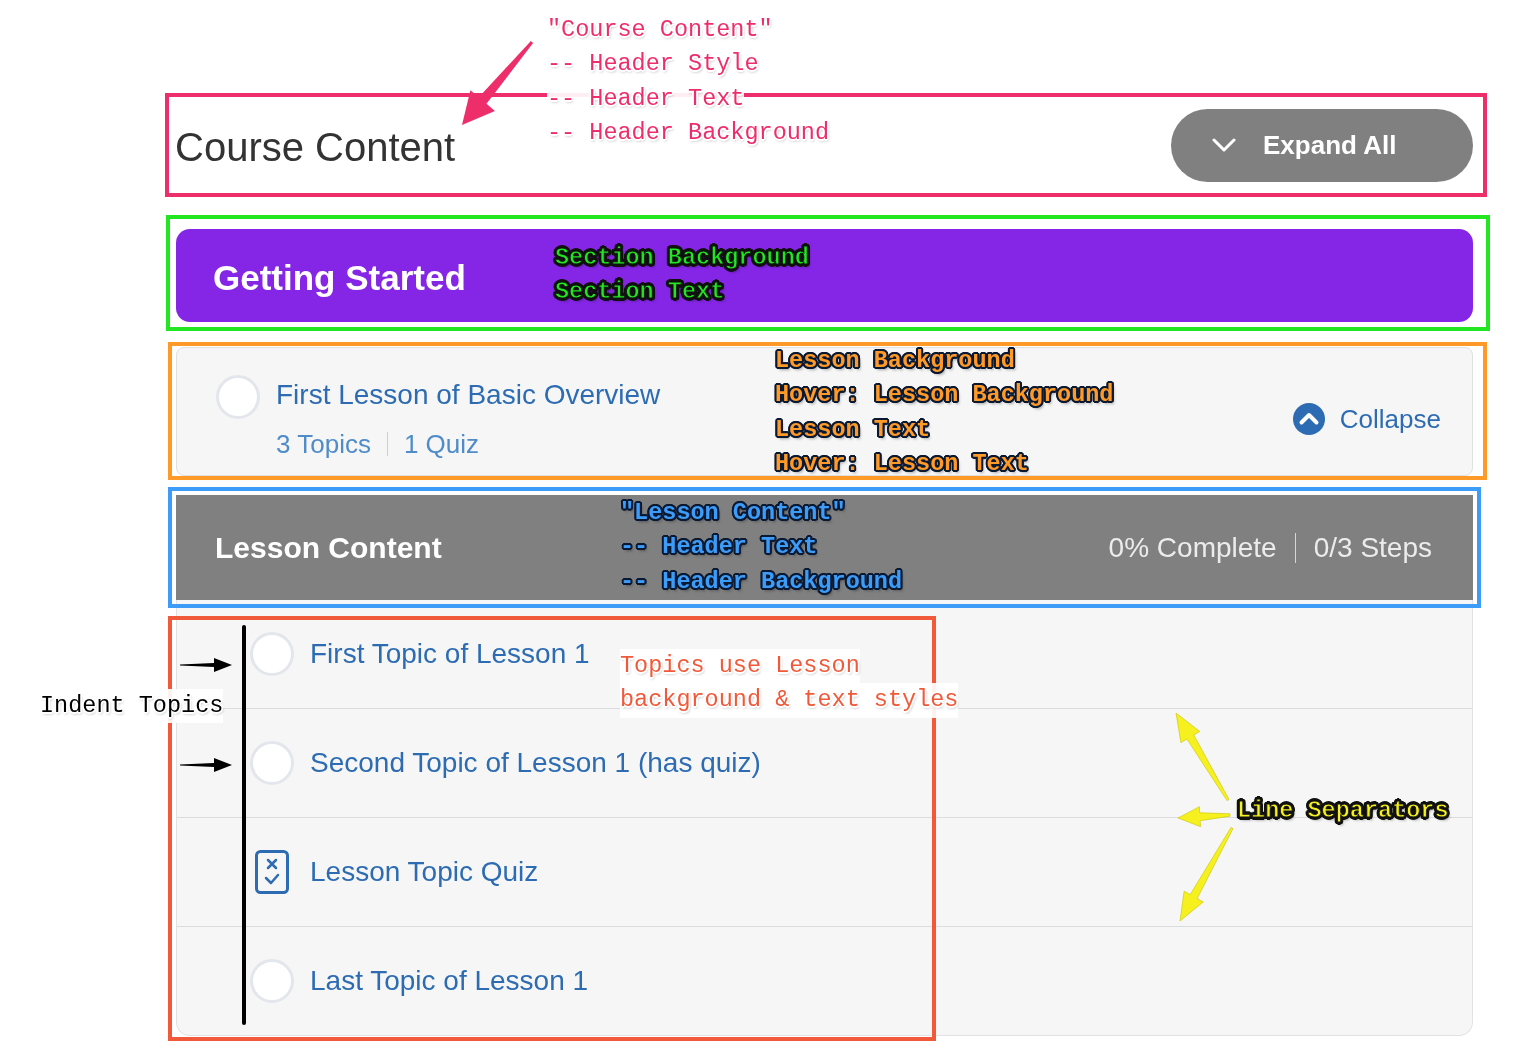 The height and width of the screenshot is (1054, 1536). What do you see at coordinates (1343, 811) in the screenshot?
I see `annotation-text: Line Separators` at bounding box center [1343, 811].